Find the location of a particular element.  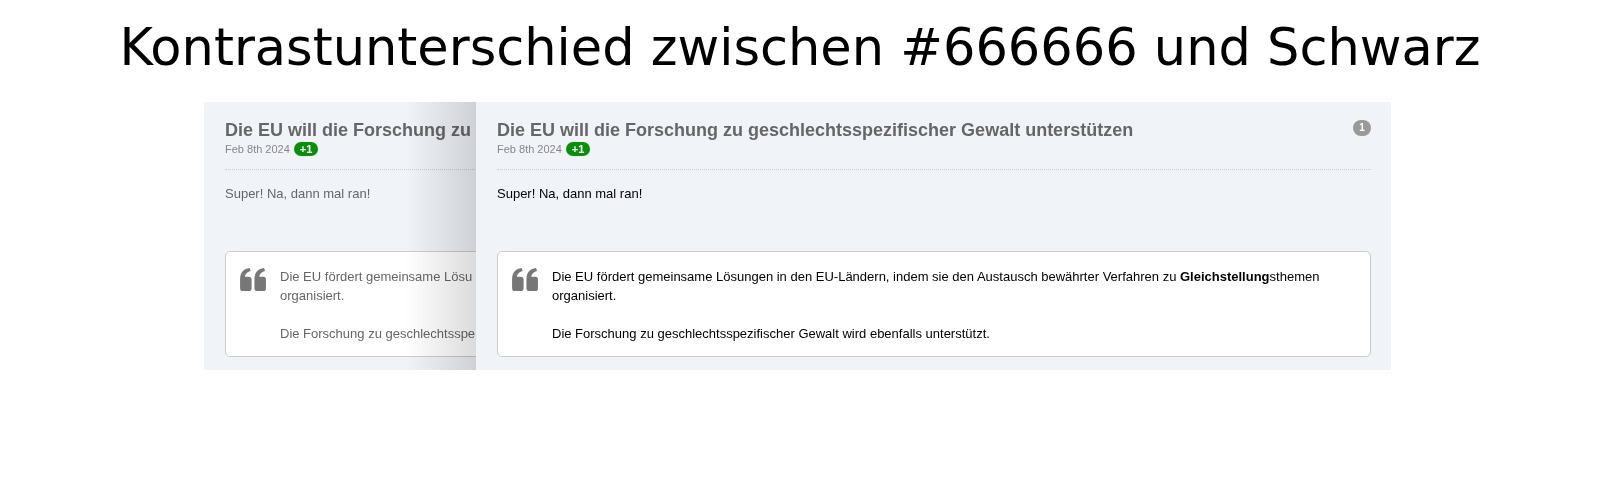

page-heading: Kontrastunterschied zwischen #666666 und Schwarz is located at coordinates (800, 48).